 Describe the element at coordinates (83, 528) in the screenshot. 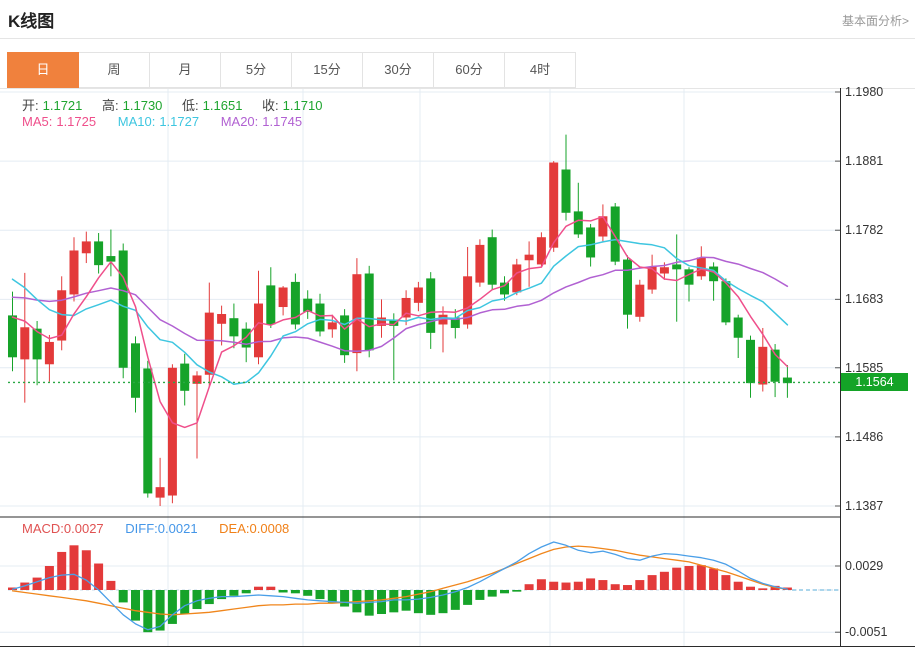

I see `macd-value: 0.0027` at that location.